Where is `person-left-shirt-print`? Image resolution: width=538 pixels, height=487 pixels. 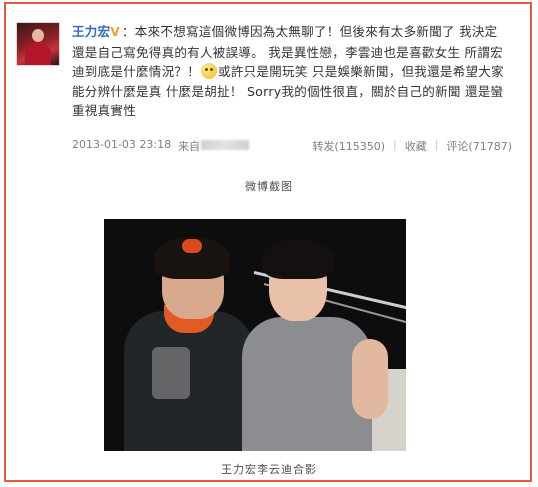
person-left-shirt-print is located at coordinates (171, 373).